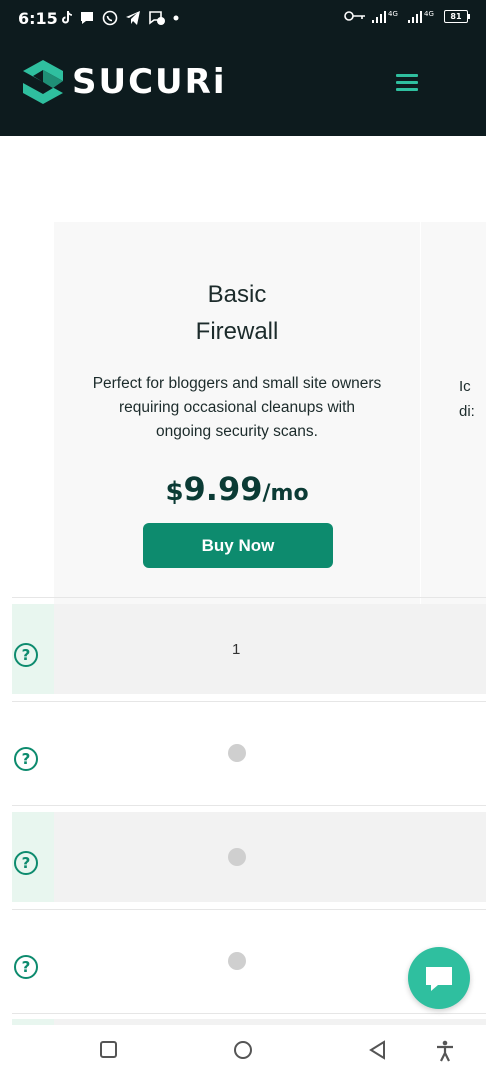  Describe the element at coordinates (133, 18) in the screenshot. I see `telegram-icon` at that location.